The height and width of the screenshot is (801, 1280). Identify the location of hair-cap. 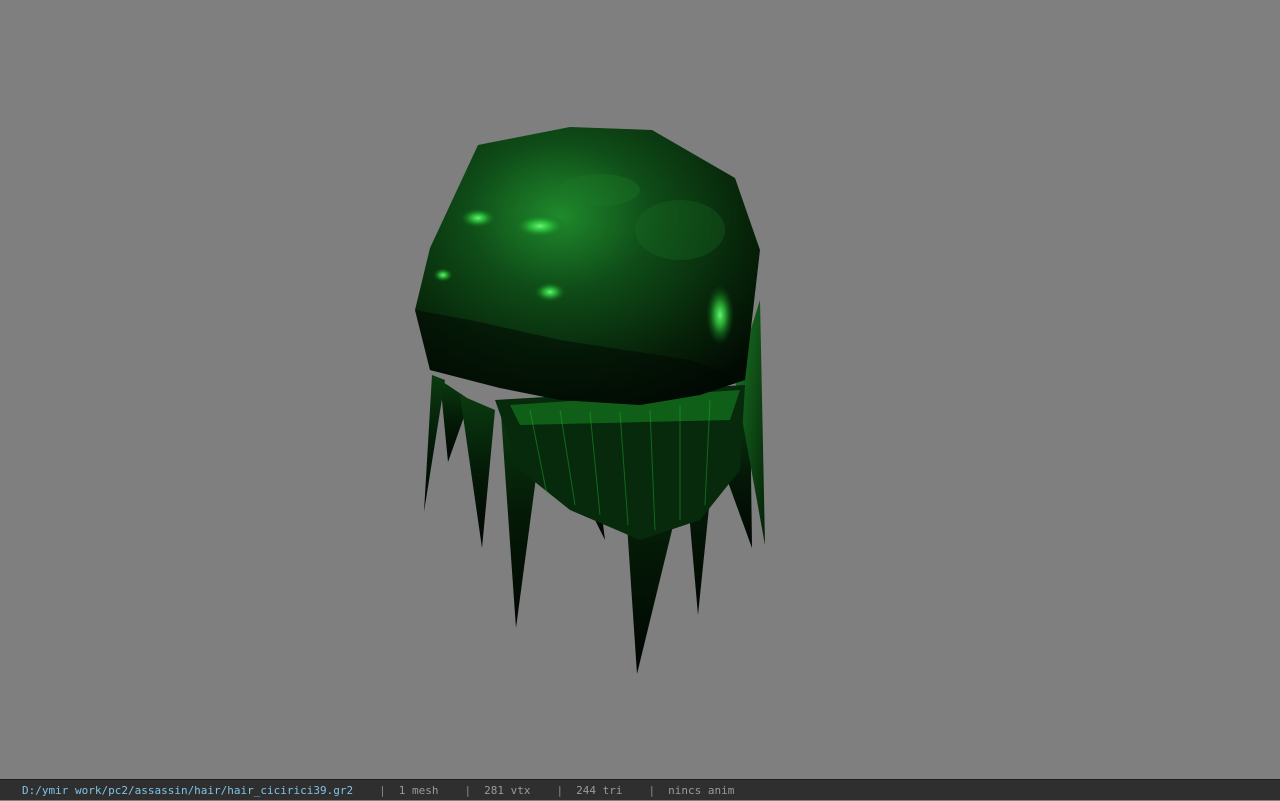
(587, 266).